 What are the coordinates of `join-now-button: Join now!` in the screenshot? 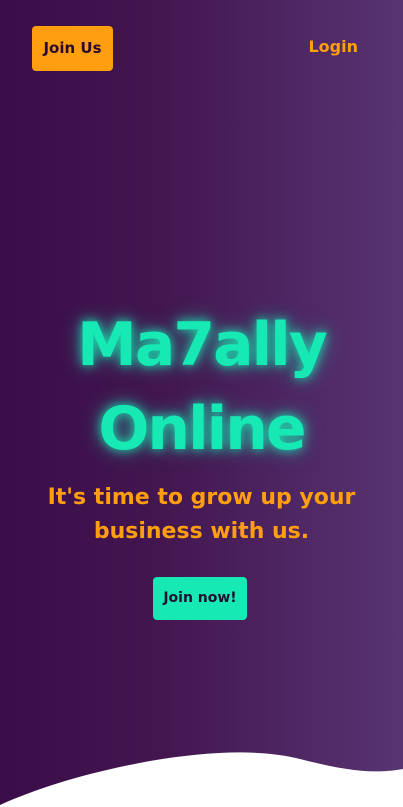 It's located at (200, 598).